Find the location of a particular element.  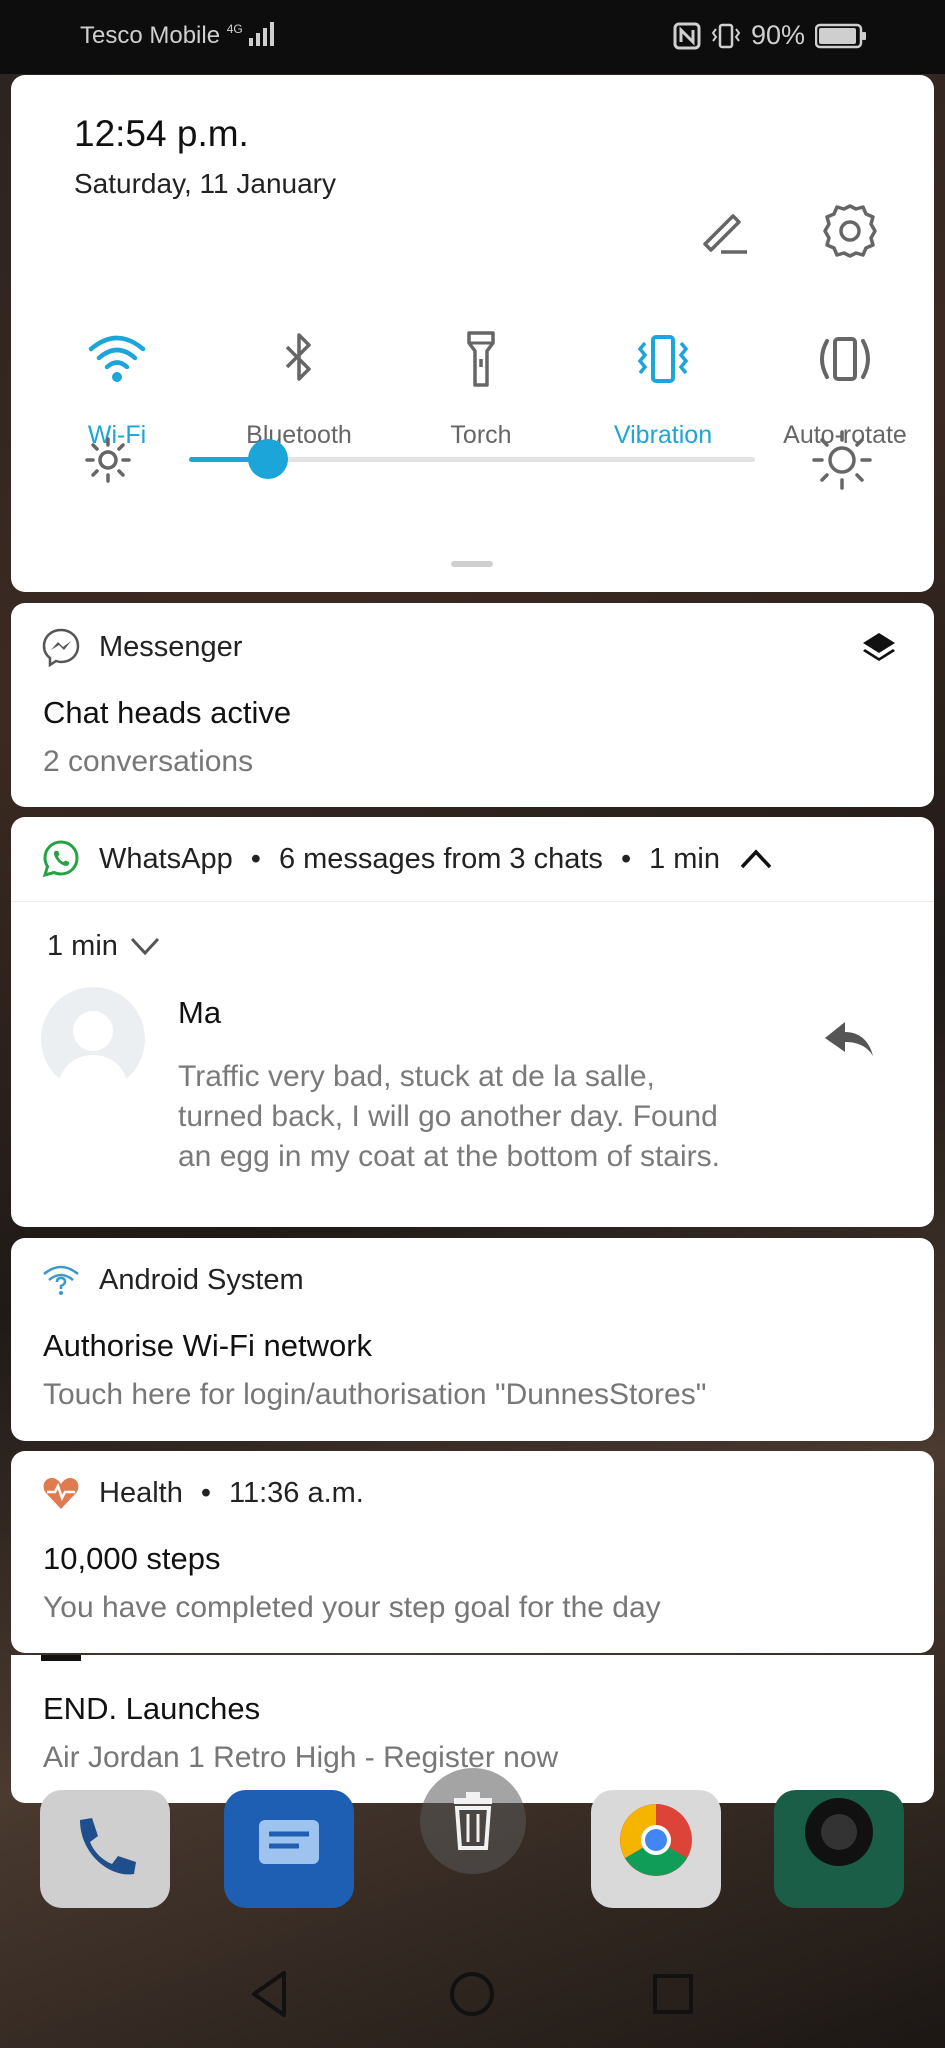

carrier-label: Tesco Mobile is located at coordinates (150, 35).